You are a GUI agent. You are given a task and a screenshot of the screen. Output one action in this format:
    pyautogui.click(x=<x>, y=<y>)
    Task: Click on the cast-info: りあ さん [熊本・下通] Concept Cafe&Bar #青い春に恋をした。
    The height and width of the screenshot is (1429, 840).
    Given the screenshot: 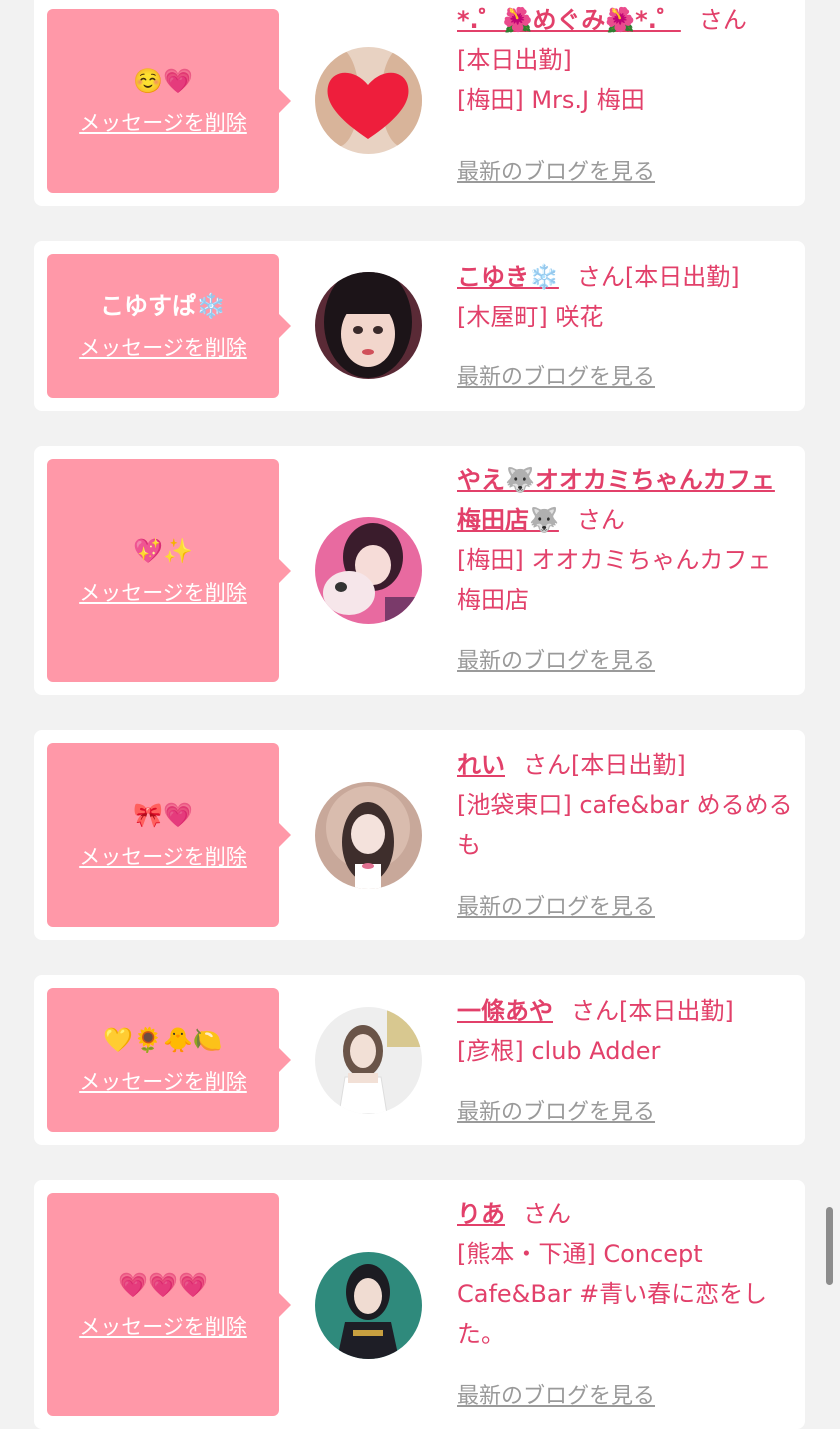 What is the action you would take?
    pyautogui.click(x=626, y=1274)
    